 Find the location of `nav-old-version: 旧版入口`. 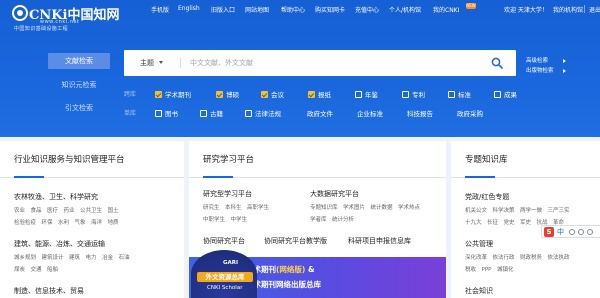

nav-old-version: 旧版入口 is located at coordinates (223, 9).